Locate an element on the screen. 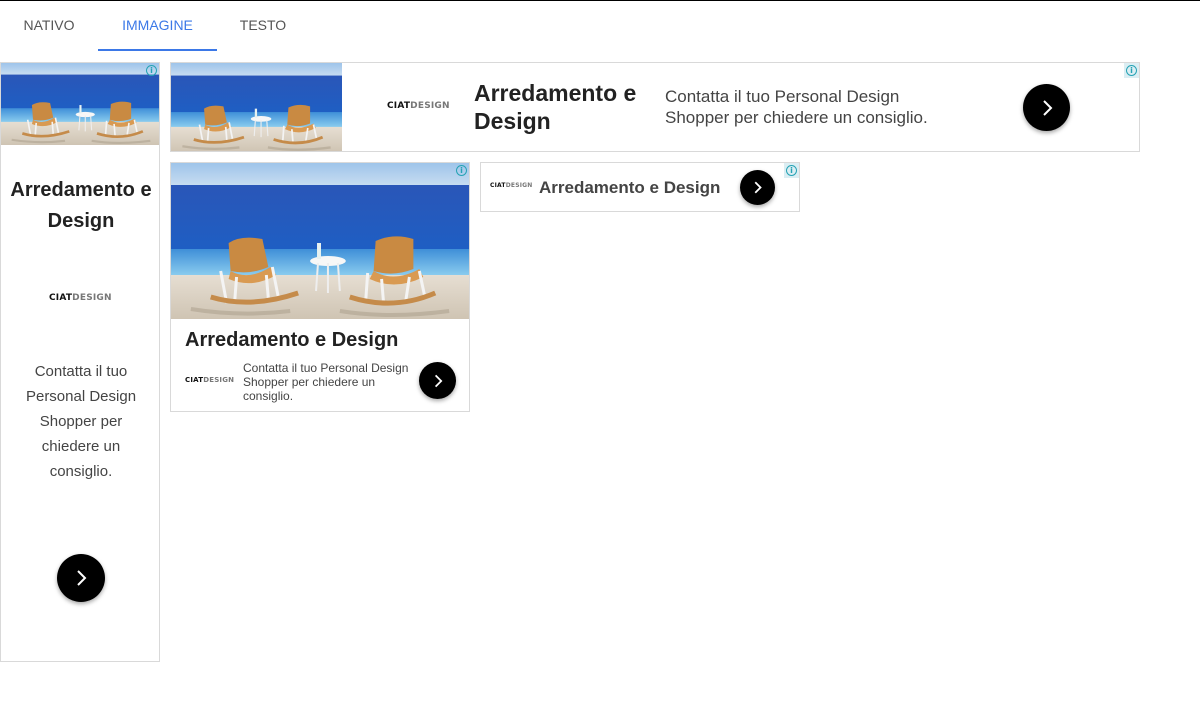 The height and width of the screenshot is (702, 1200). ad-small-banner: i CIATDESIGN Arredamento e Design is located at coordinates (640, 187).